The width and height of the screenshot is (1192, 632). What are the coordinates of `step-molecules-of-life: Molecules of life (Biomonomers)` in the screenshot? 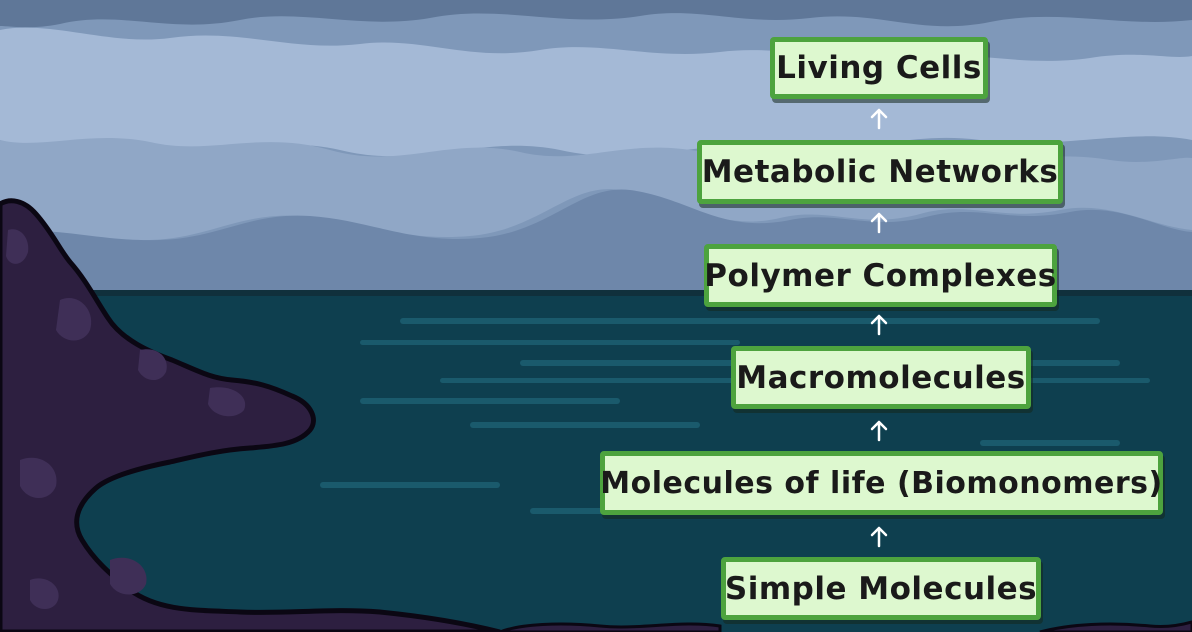 It's located at (881, 483).